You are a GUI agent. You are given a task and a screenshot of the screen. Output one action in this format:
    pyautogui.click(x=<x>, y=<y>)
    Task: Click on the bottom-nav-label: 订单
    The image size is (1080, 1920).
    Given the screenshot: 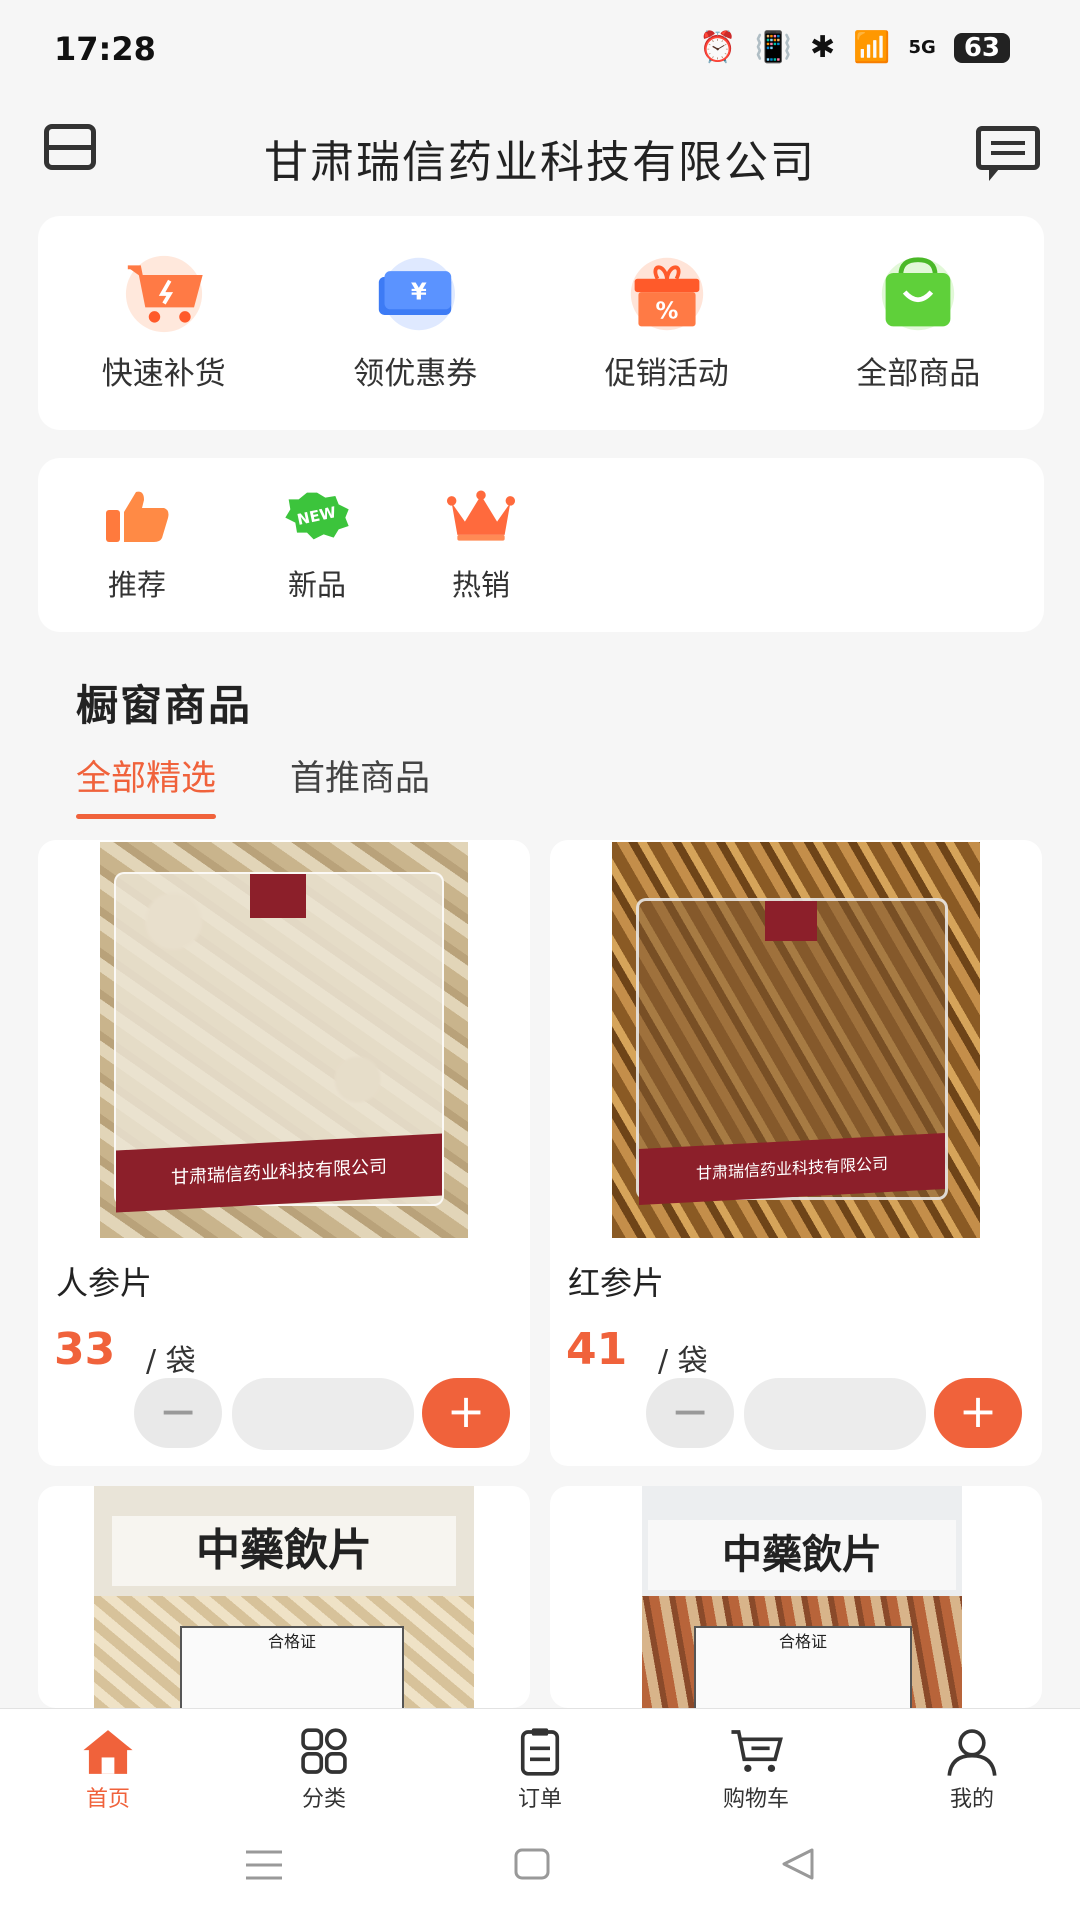 What is the action you would take?
    pyautogui.click(x=539, y=1799)
    